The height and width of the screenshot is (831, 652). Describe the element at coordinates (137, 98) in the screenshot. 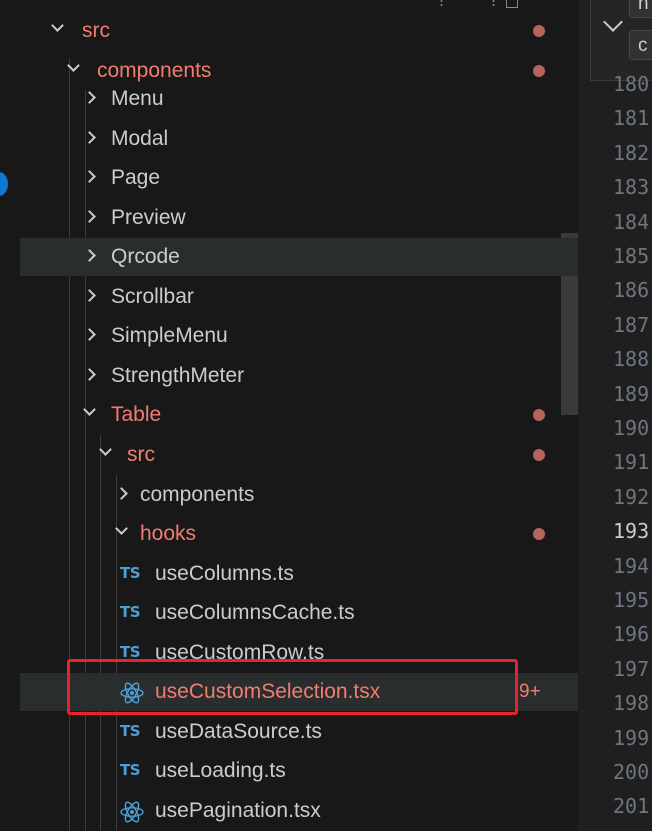

I see `tree-item-label: Menu` at that location.